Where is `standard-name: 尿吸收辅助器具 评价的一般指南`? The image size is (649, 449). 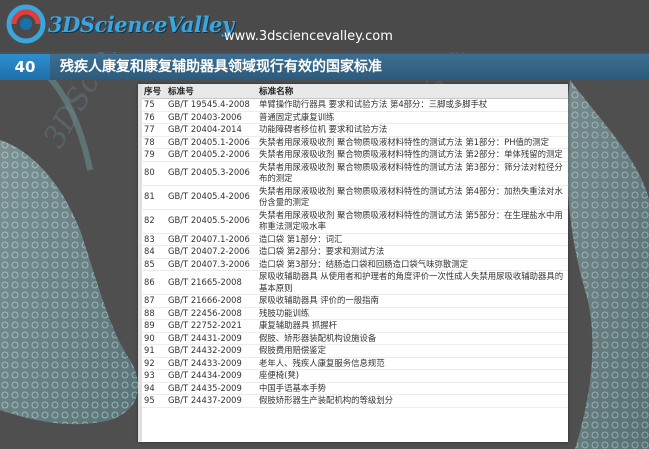 standard-name: 尿吸收辅助器具 评价的一般指南 is located at coordinates (412, 301).